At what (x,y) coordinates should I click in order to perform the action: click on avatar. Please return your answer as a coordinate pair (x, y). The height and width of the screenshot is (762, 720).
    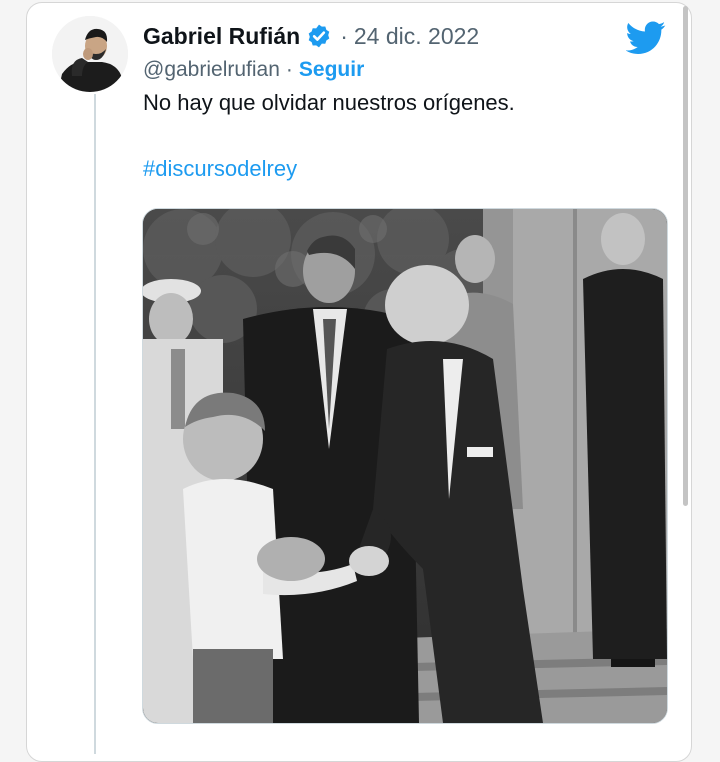
    Looking at the image, I should click on (90, 54).